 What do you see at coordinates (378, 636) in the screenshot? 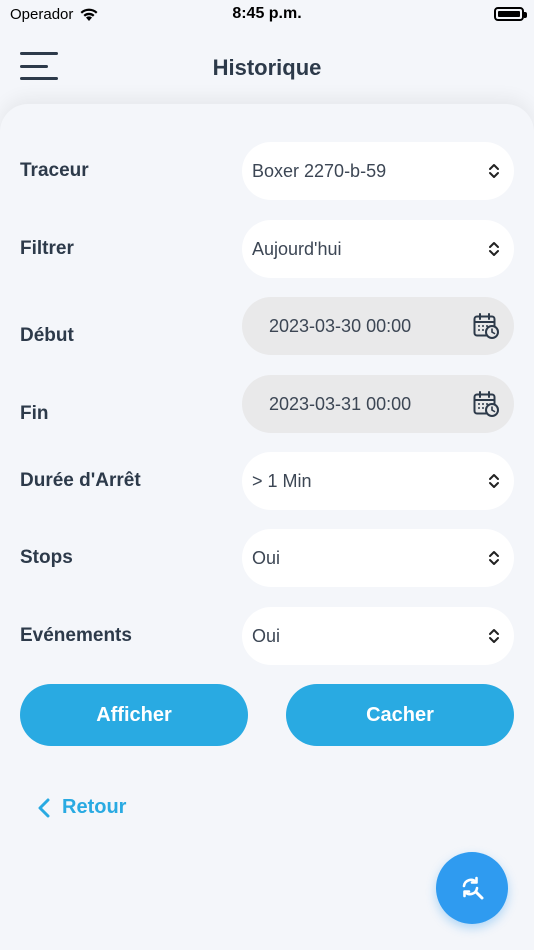
I see `evenements-select: Oui` at bounding box center [378, 636].